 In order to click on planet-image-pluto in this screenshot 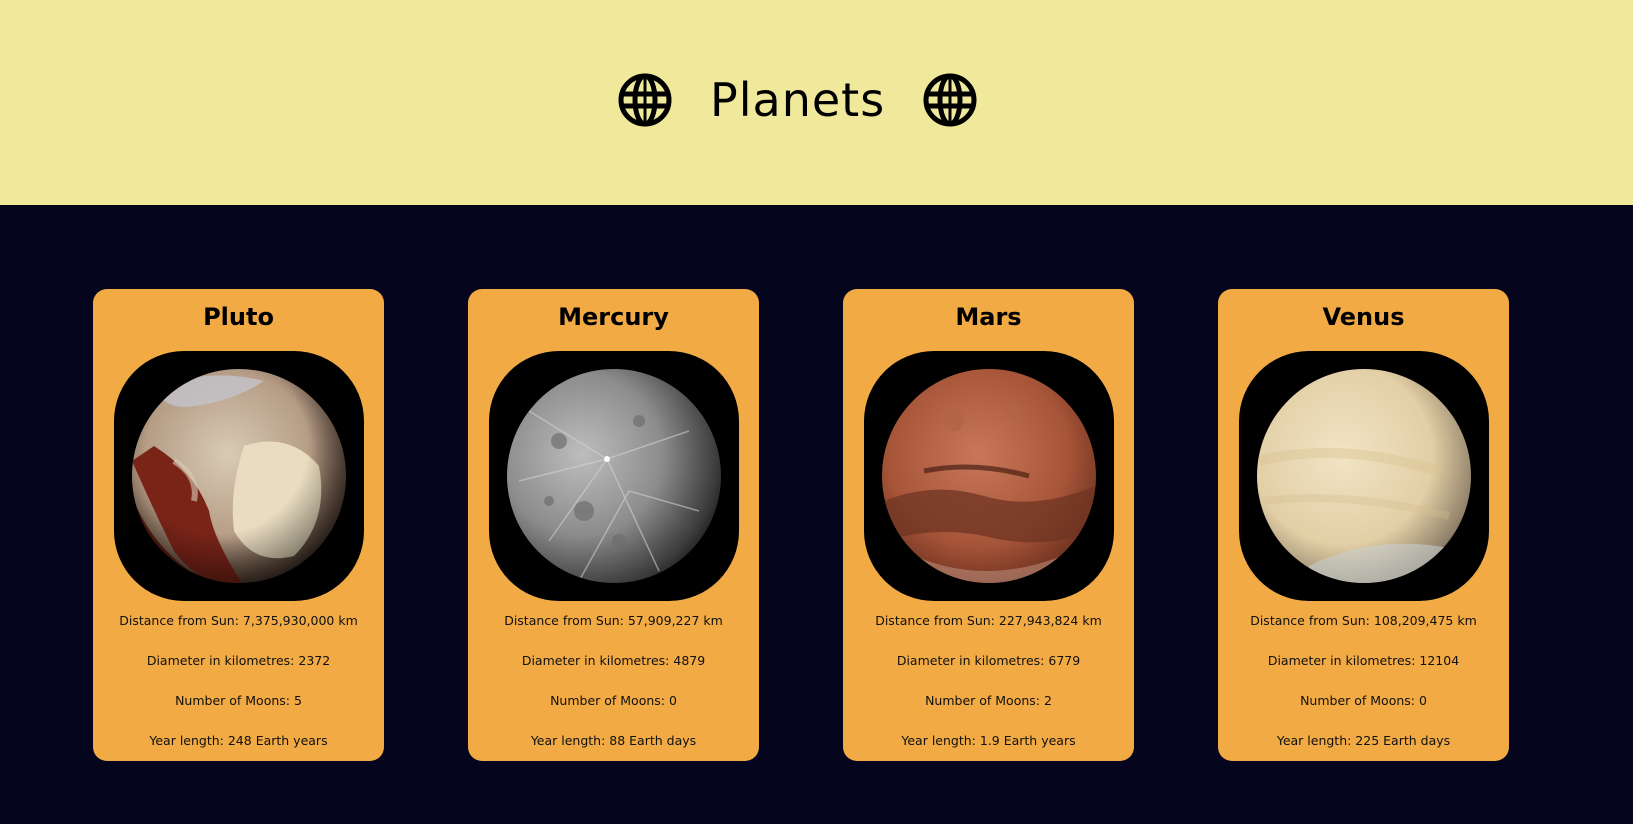, I will do `click(239, 476)`.